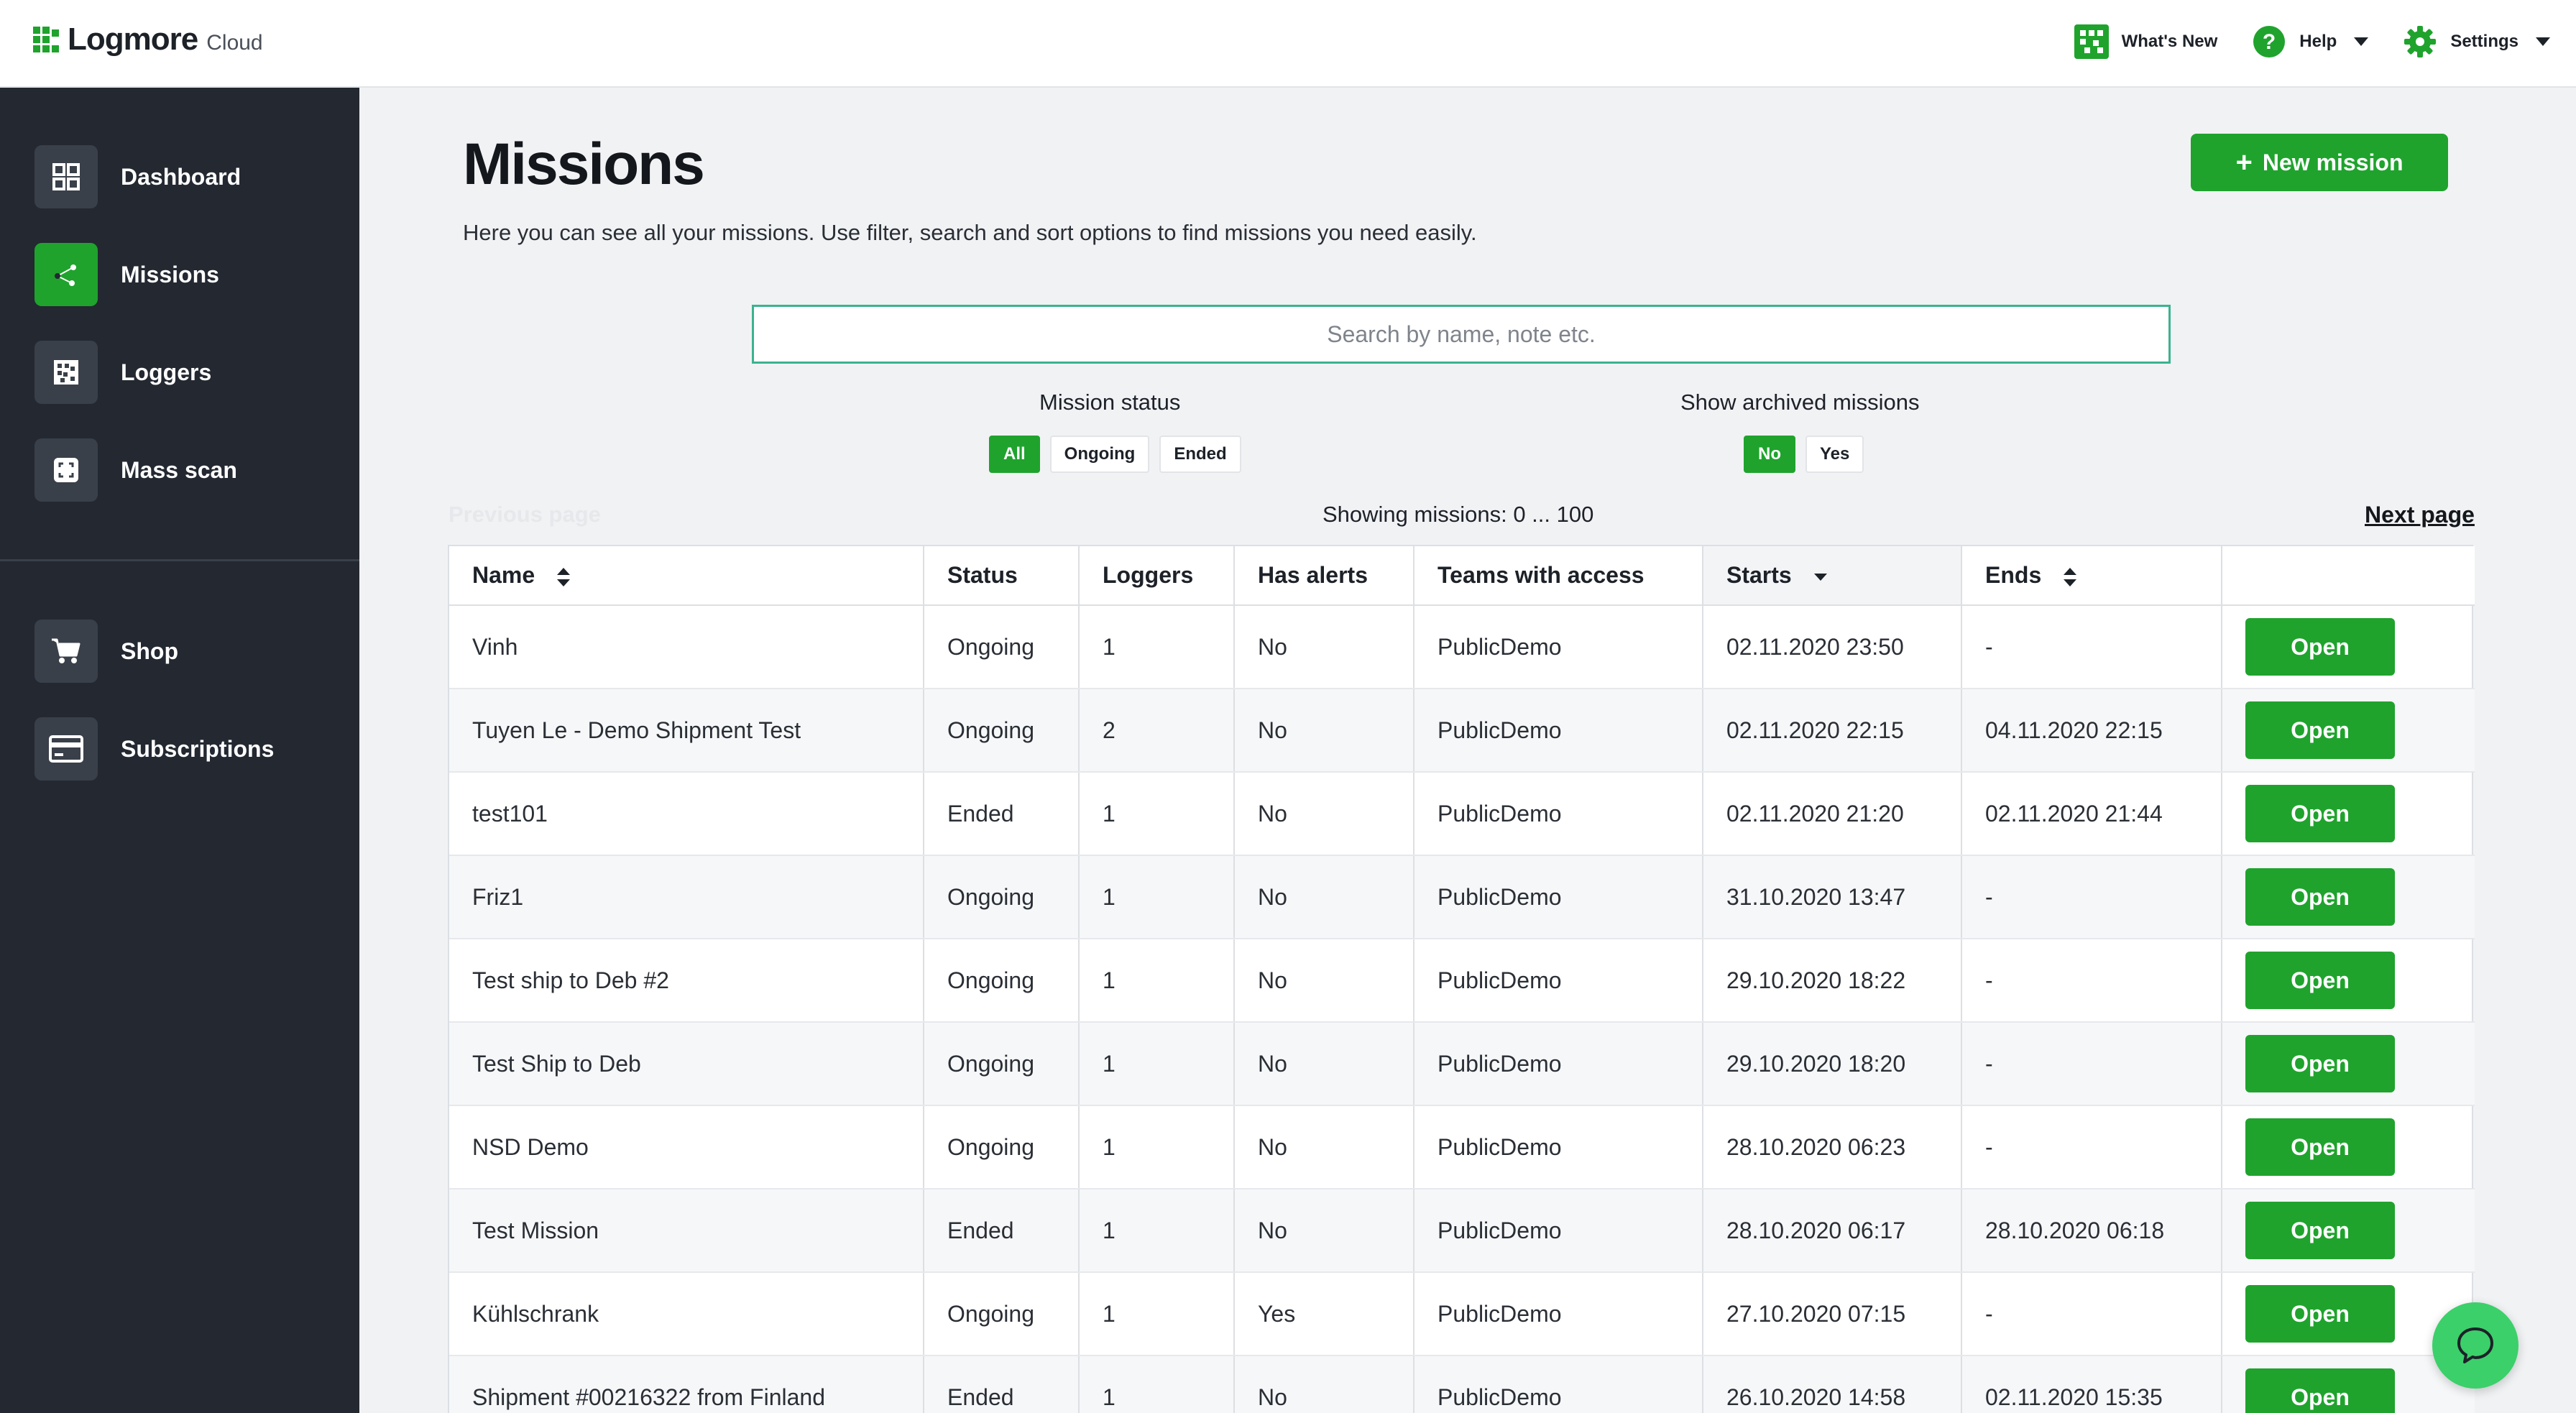 The width and height of the screenshot is (2576, 1413). Describe the element at coordinates (66, 749) in the screenshot. I see `credit-card-icon` at that location.